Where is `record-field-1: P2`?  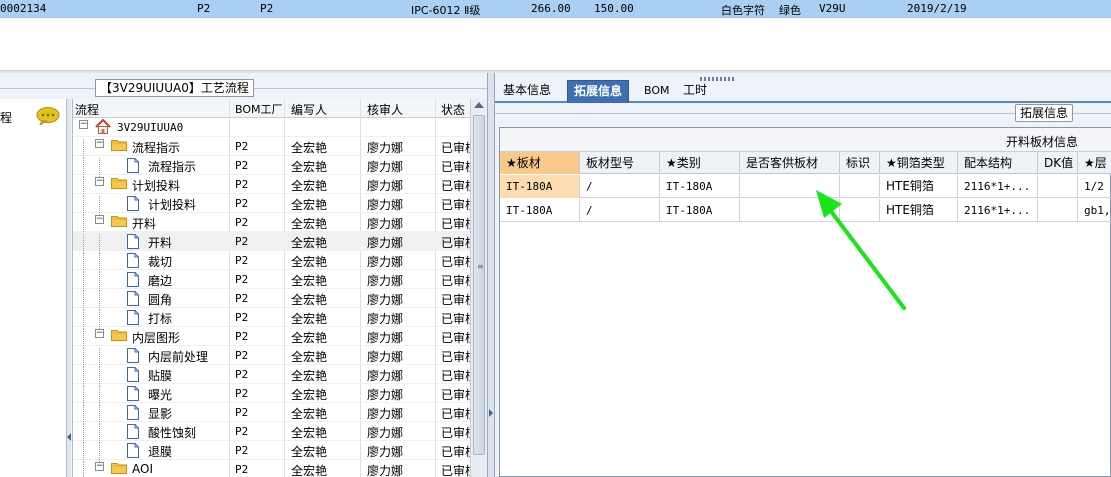
record-field-1: P2 is located at coordinates (204, 8).